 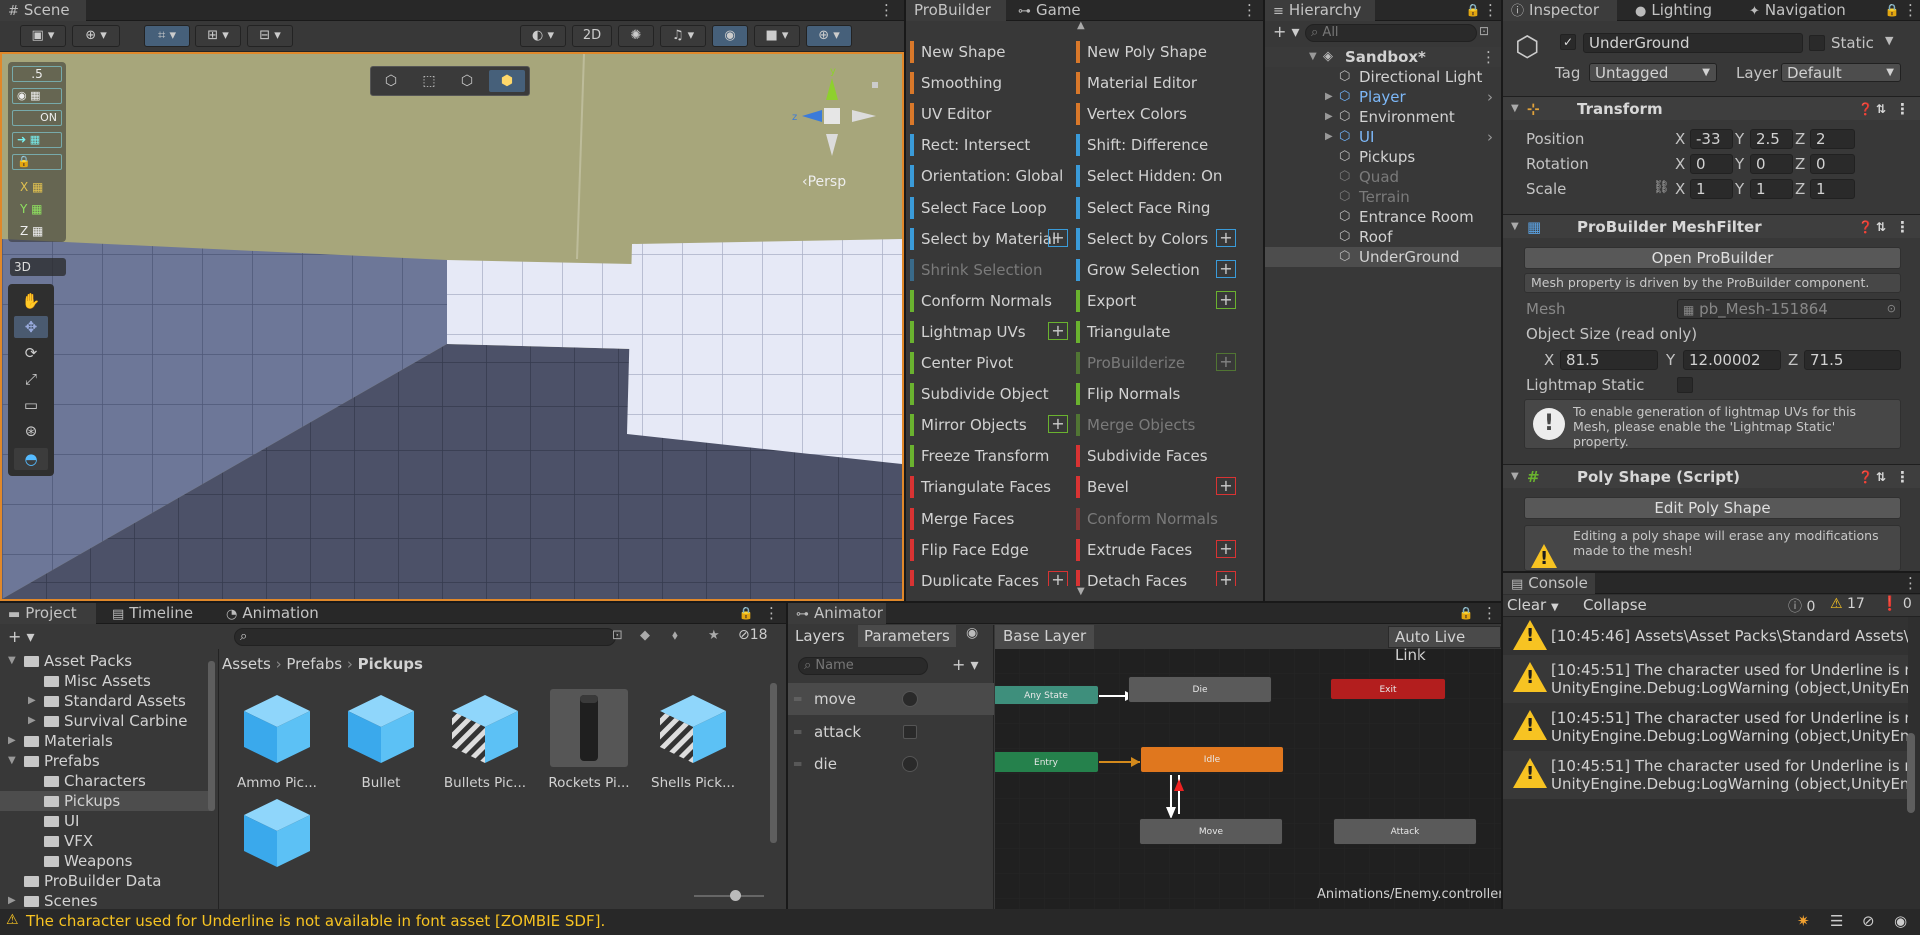 What do you see at coordinates (1329, 97) in the screenshot?
I see `expand-arrow-icon: ▶` at bounding box center [1329, 97].